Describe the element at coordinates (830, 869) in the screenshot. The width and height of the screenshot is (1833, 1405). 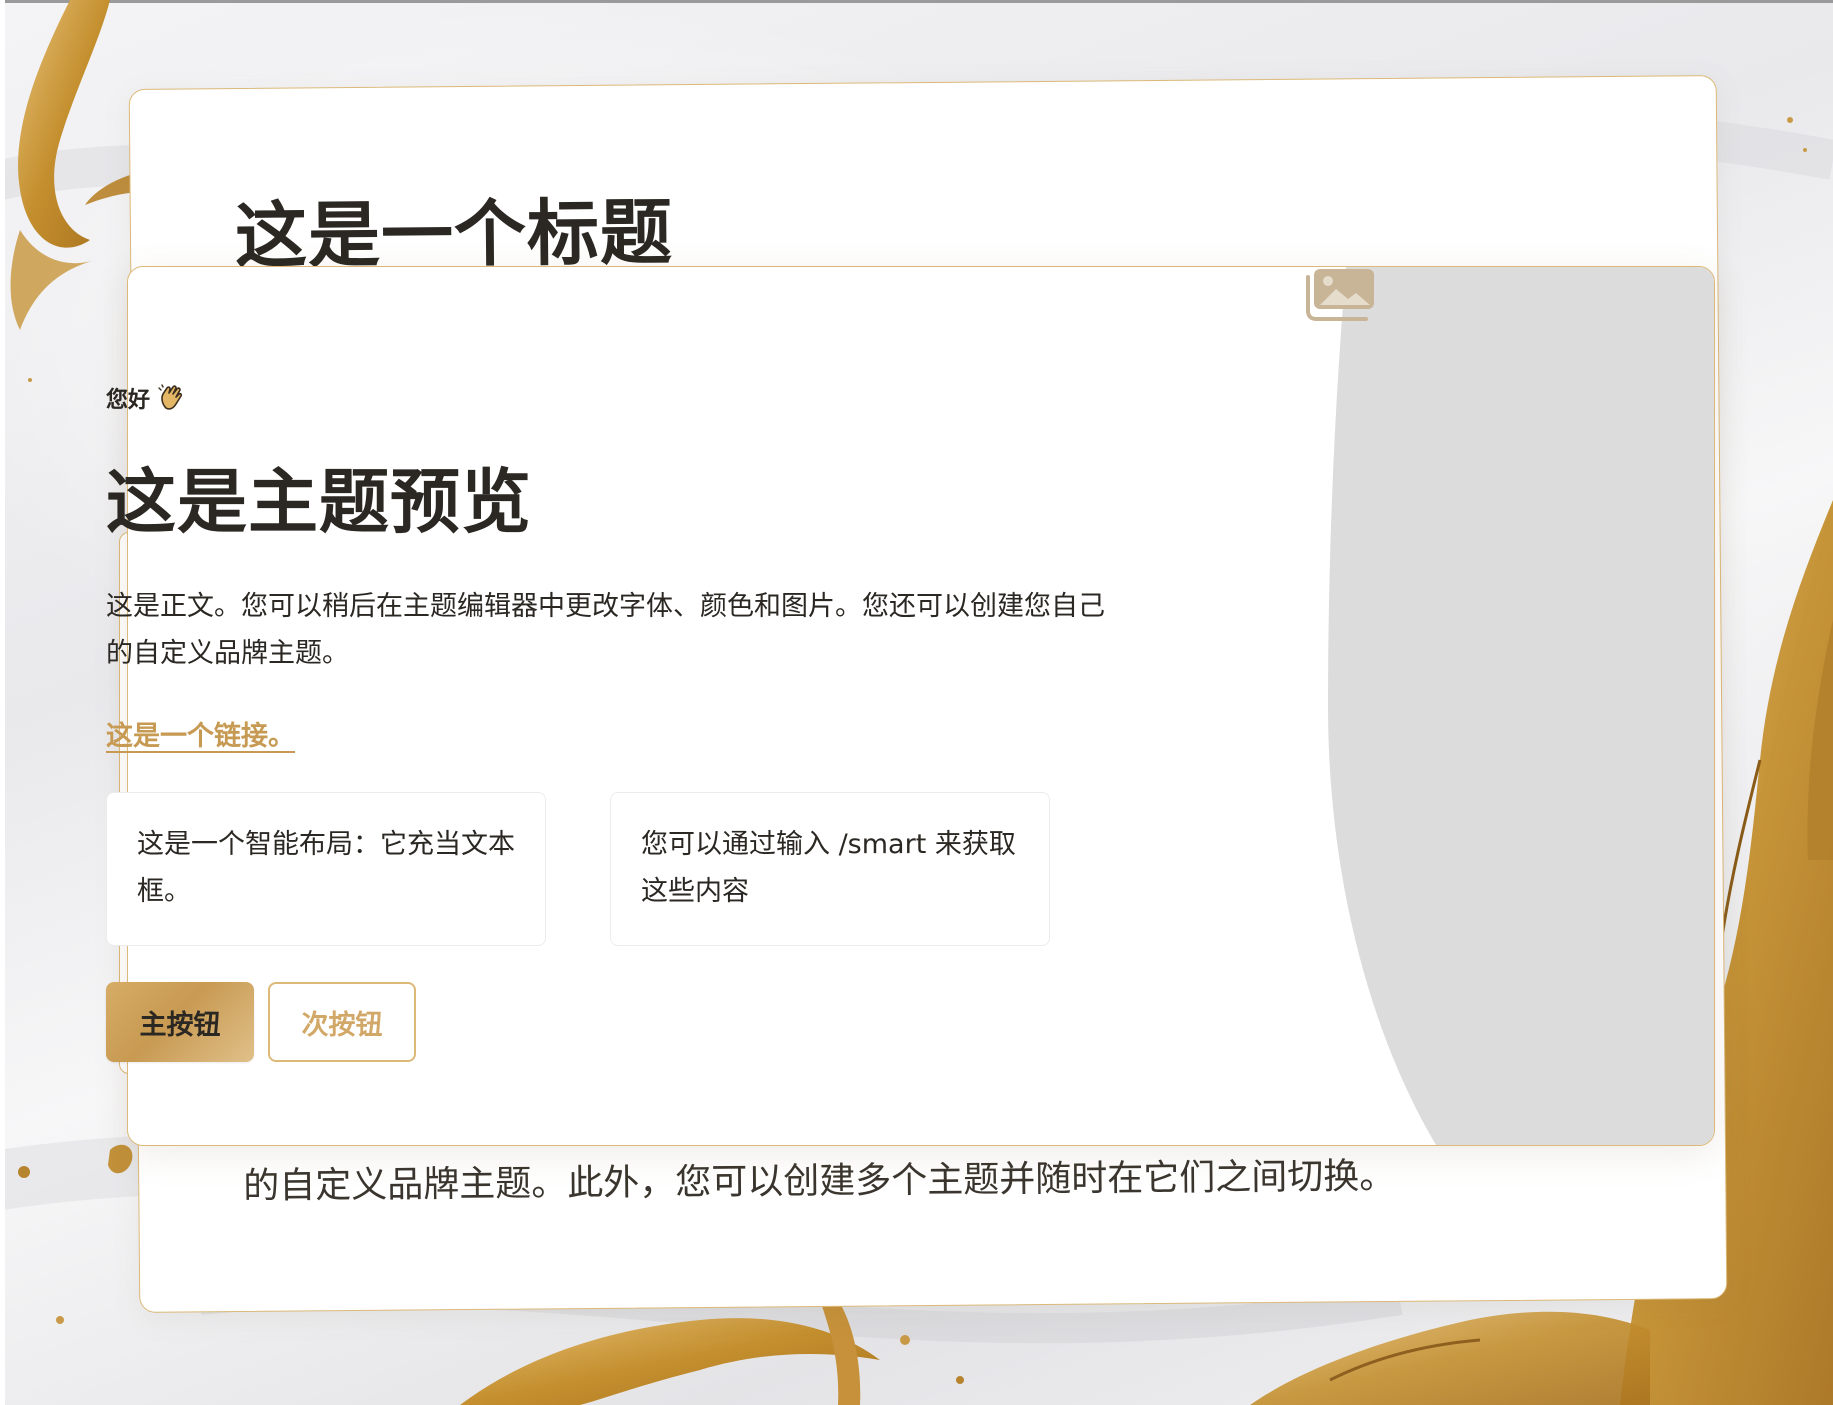
I see `smart-layout-box-2: 您可以通过输入 /smart 来获取这些内容` at that location.